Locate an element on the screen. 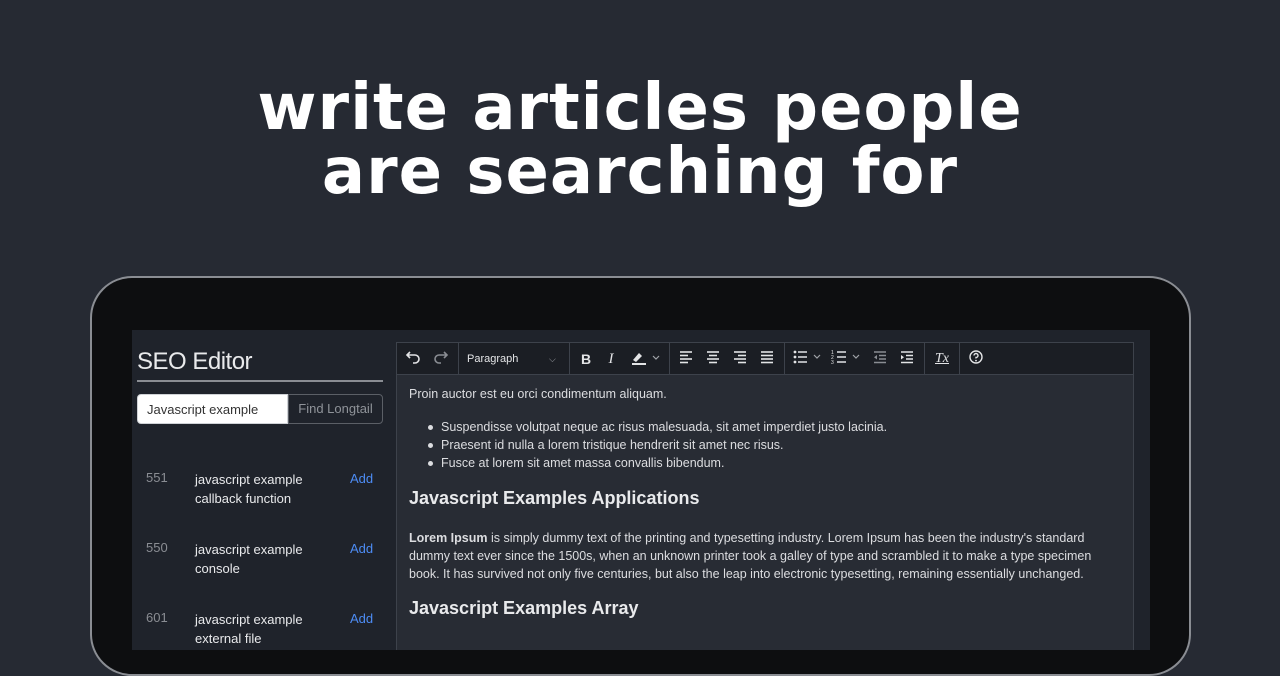 This screenshot has height=676, width=1280. chevron-down-icon: ⌵ is located at coordinates (552, 359).